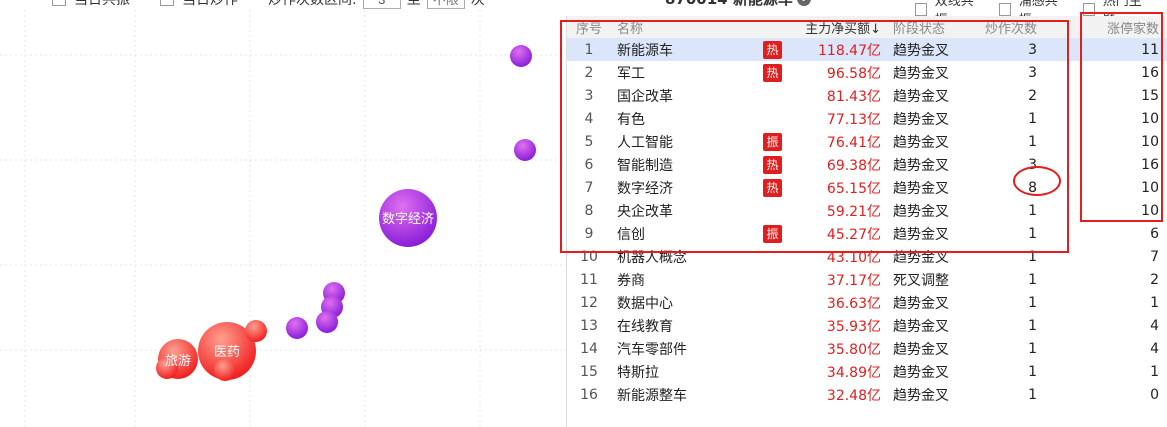  I want to click on header-name: 名称, so click(687, 27).